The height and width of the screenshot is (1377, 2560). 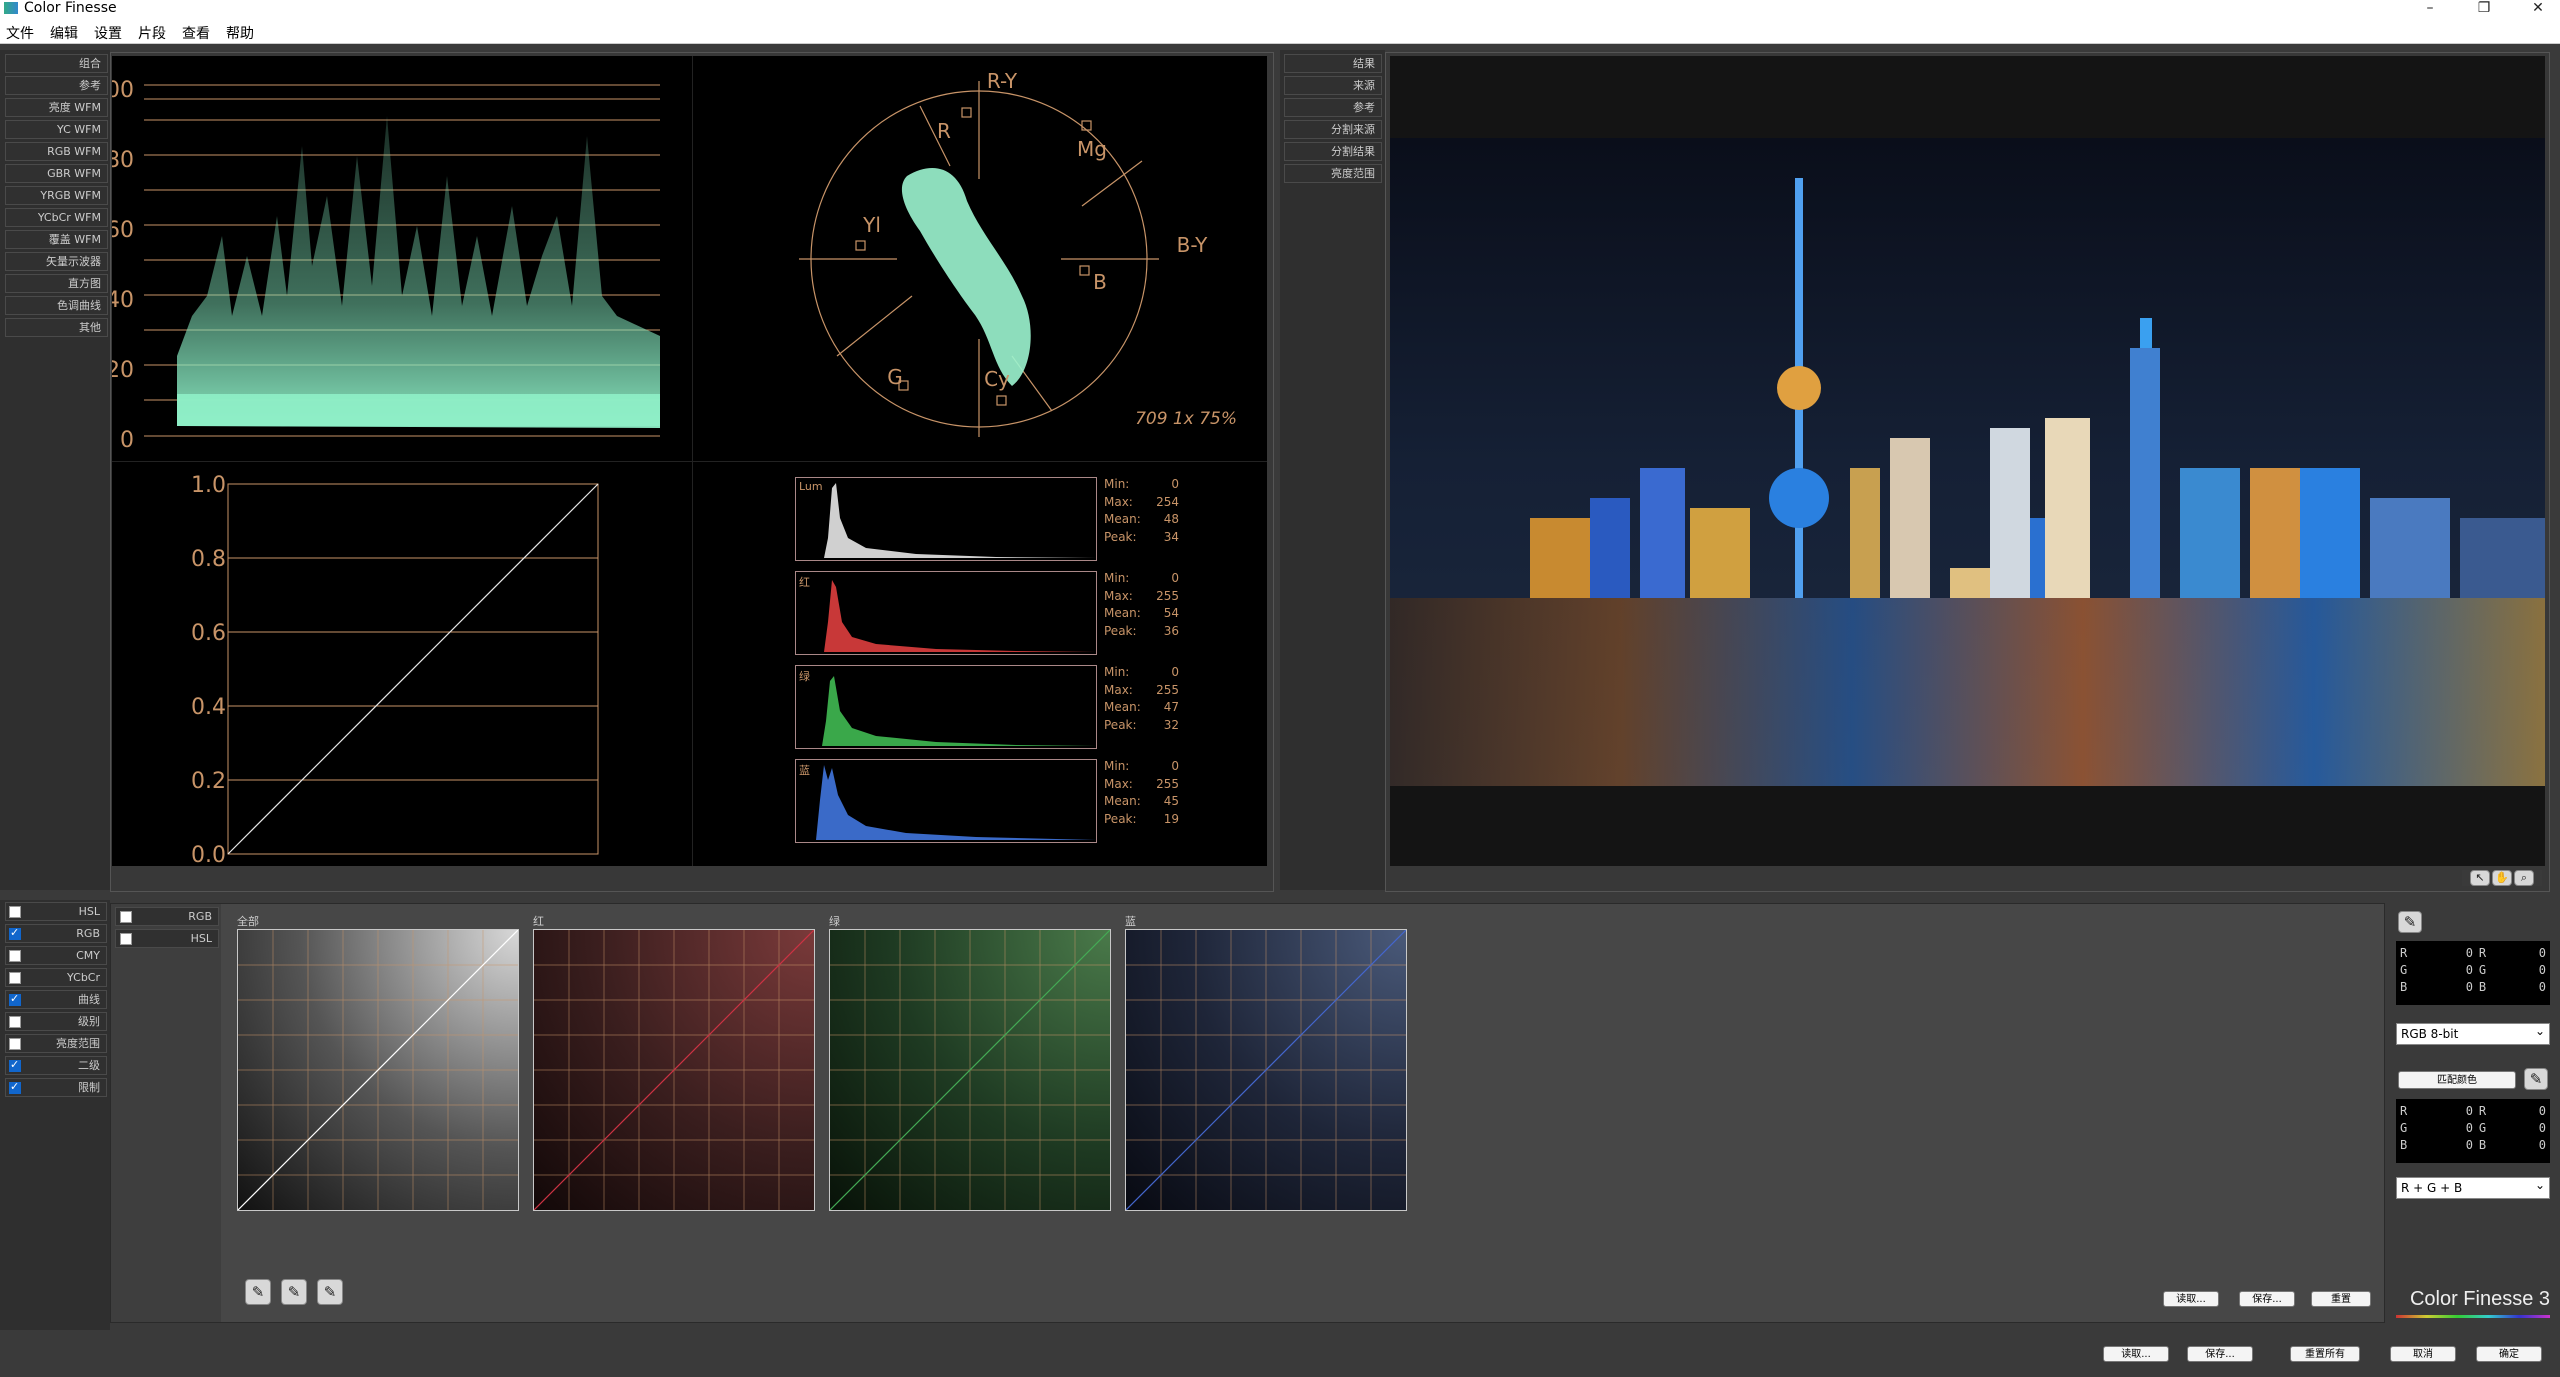 I want to click on vs-label-yl: Yl, so click(x=871, y=225).